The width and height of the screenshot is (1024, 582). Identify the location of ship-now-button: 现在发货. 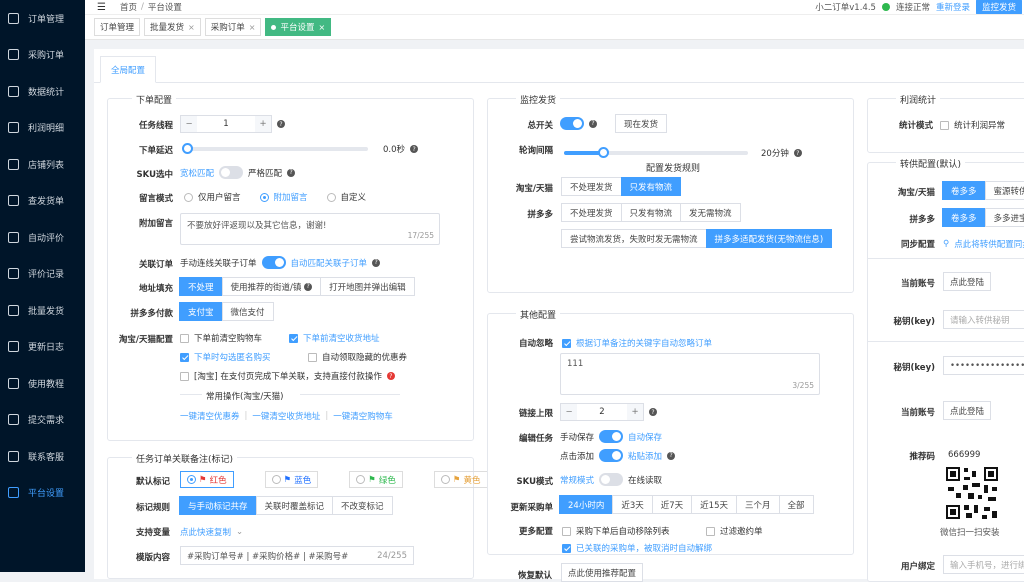
(641, 123).